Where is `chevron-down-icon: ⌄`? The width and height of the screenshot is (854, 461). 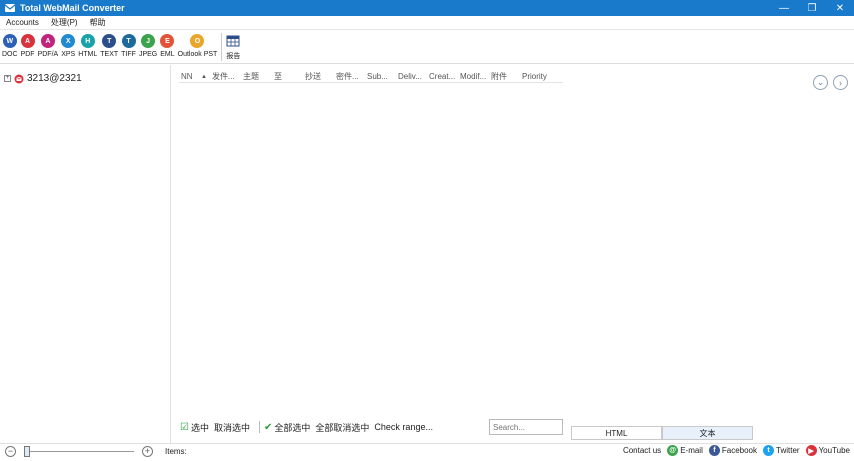
chevron-down-icon: ⌄ is located at coordinates (820, 82).